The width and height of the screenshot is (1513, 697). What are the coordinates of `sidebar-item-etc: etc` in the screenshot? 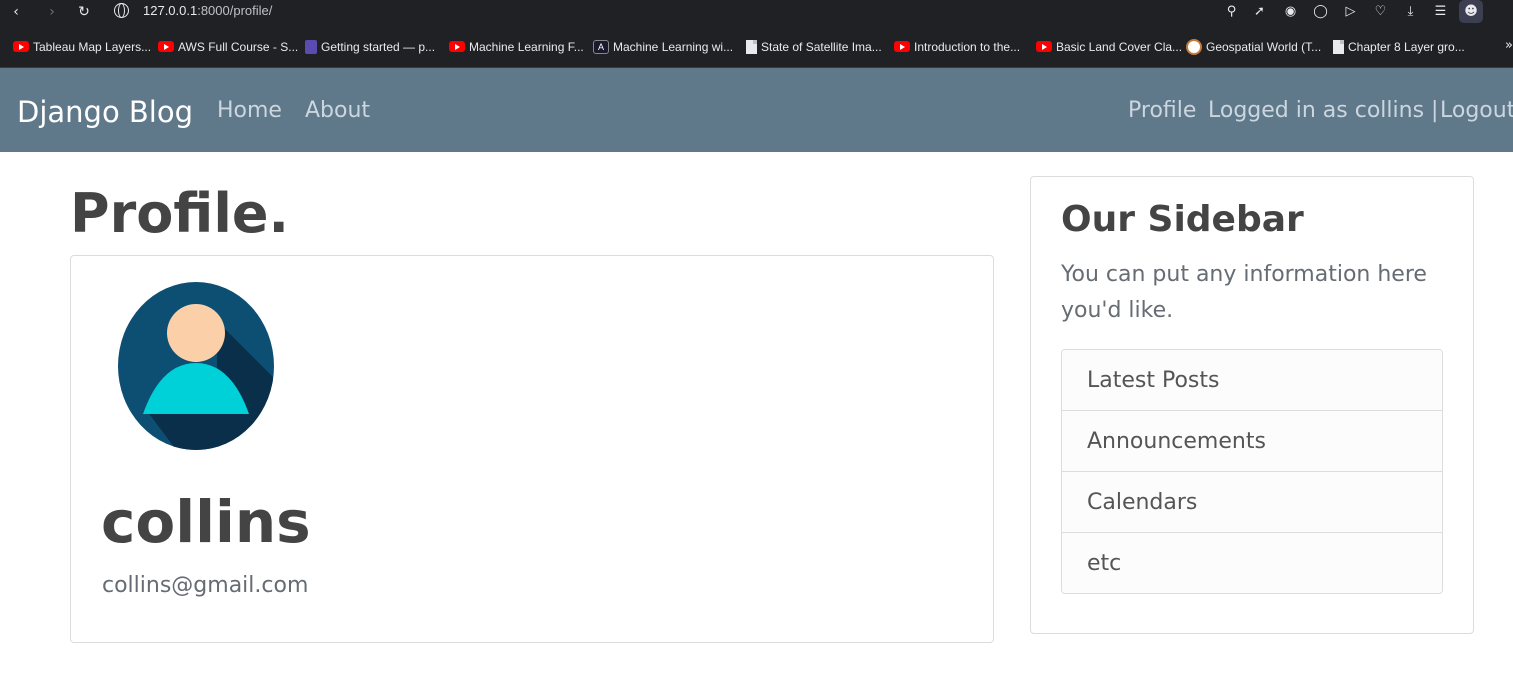 It's located at (1252, 562).